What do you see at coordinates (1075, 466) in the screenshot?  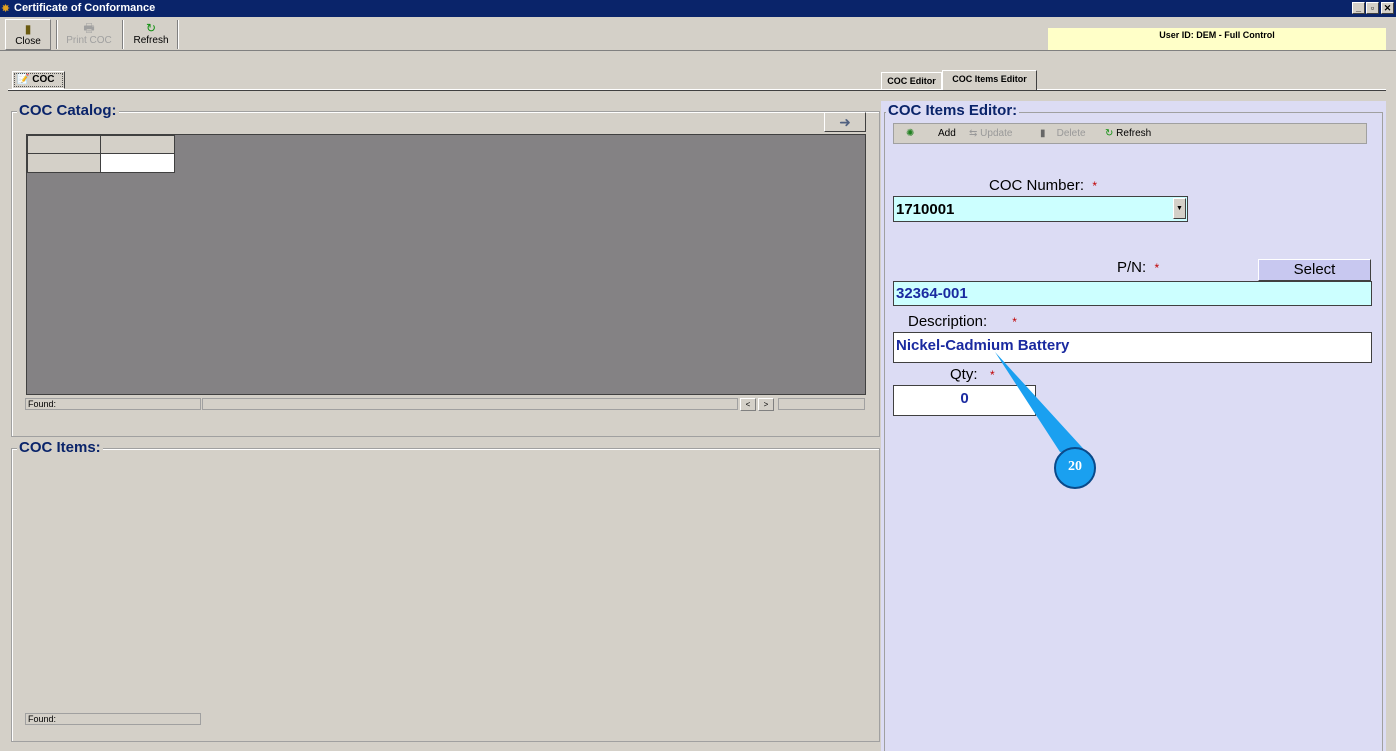 I see `callout-number: 20` at bounding box center [1075, 466].